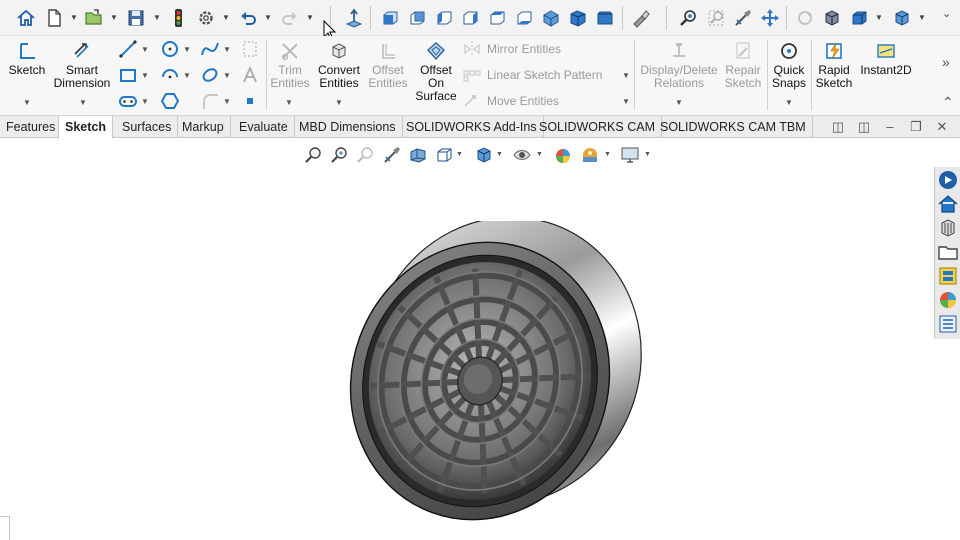 The width and height of the screenshot is (960, 540). I want to click on view-back-icon, so click(417, 18).